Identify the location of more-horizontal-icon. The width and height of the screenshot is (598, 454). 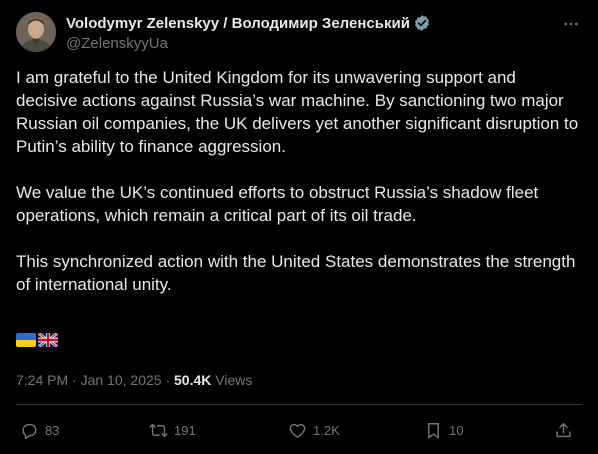
(571, 24).